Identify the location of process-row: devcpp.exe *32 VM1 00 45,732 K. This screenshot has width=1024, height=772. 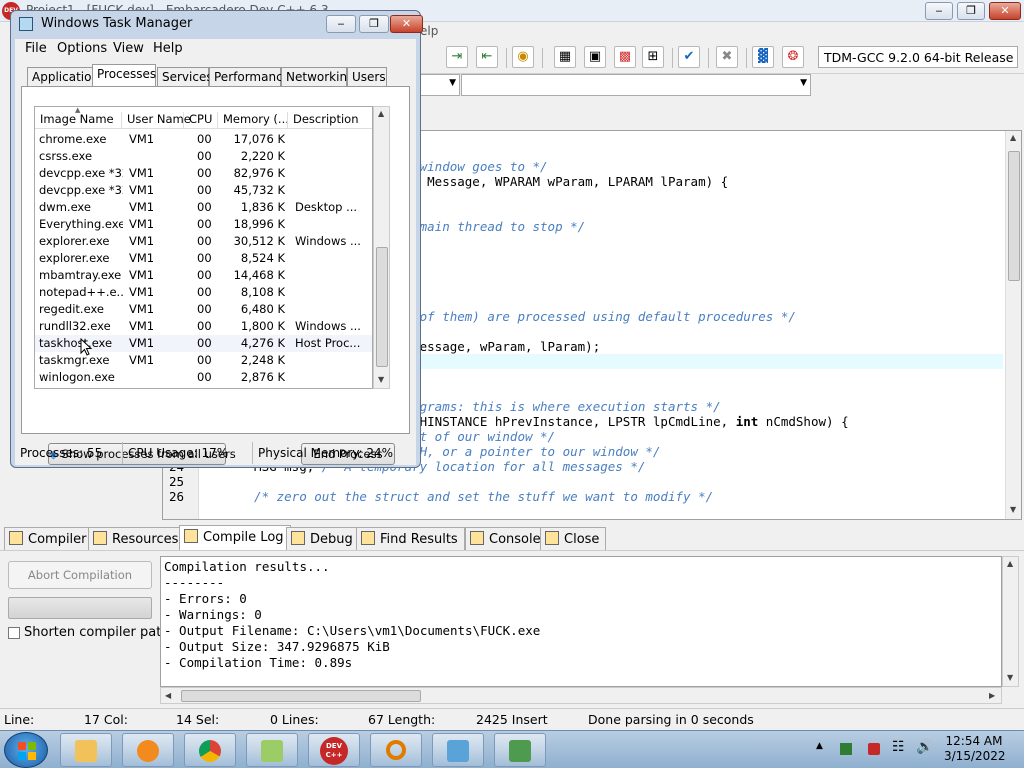
(203, 190).